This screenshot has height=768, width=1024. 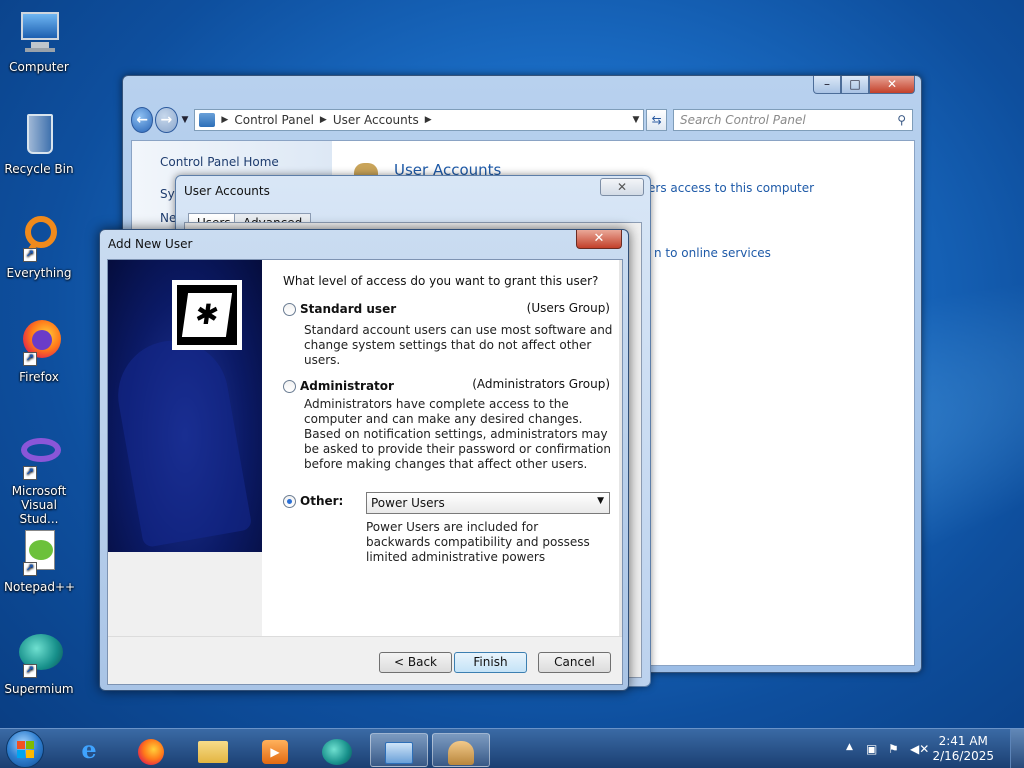 I want to click on start-button, so click(x=25, y=749).